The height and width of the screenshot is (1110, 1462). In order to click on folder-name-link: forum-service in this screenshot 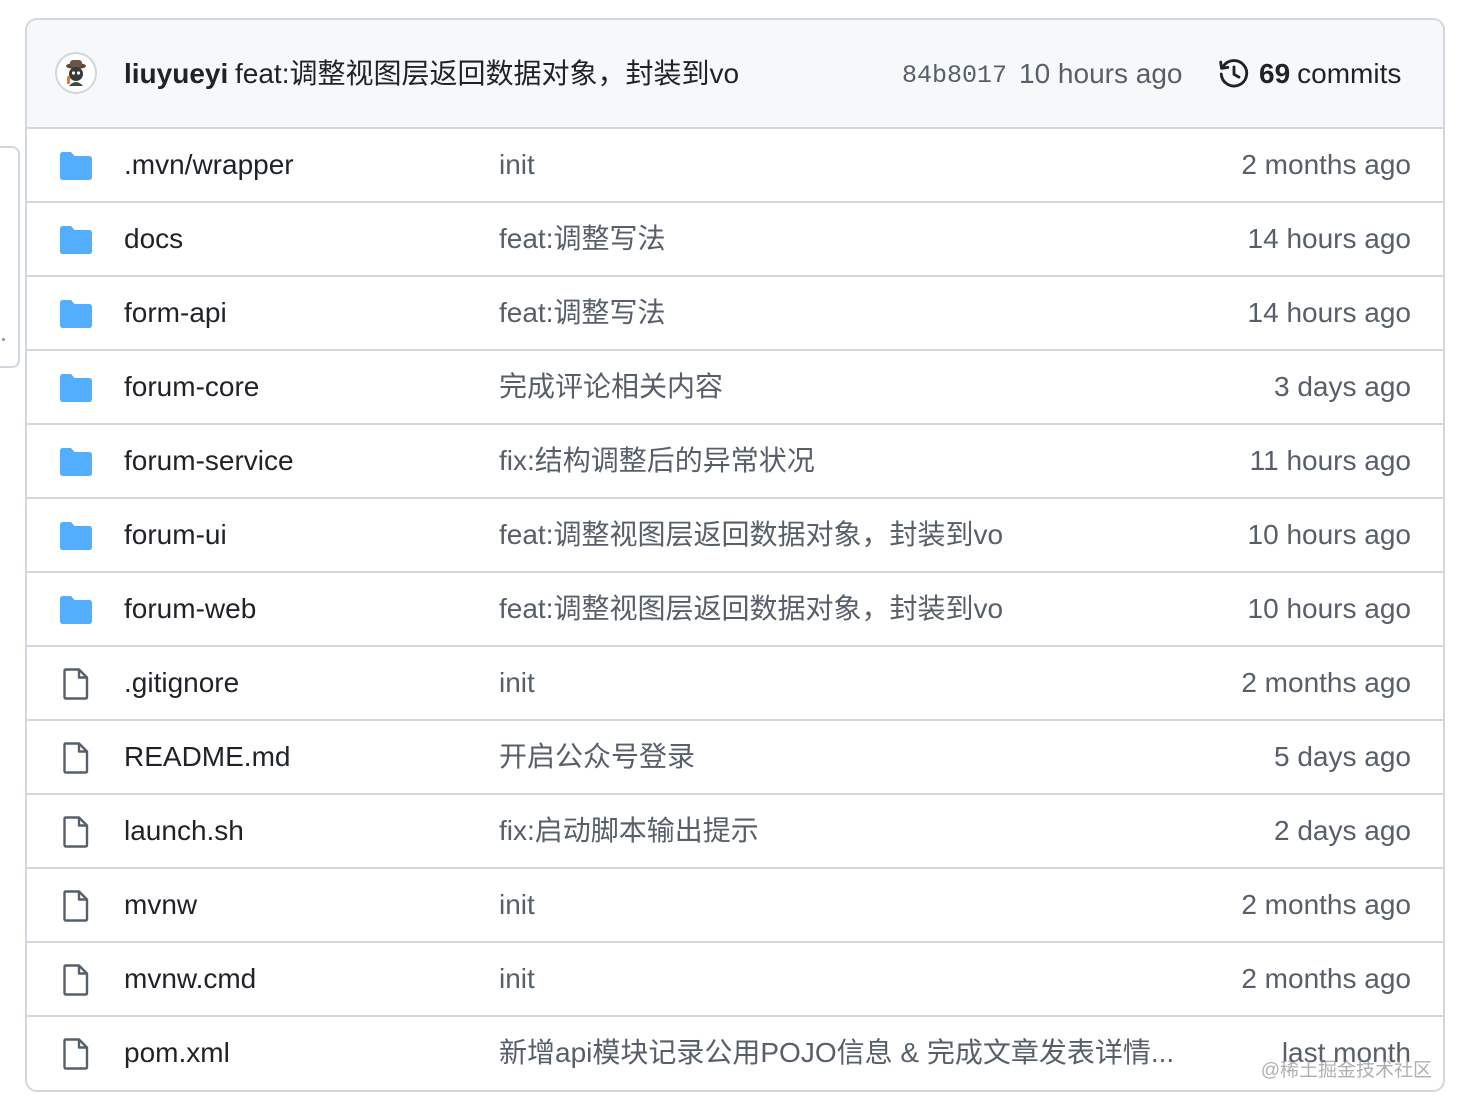, I will do `click(209, 461)`.